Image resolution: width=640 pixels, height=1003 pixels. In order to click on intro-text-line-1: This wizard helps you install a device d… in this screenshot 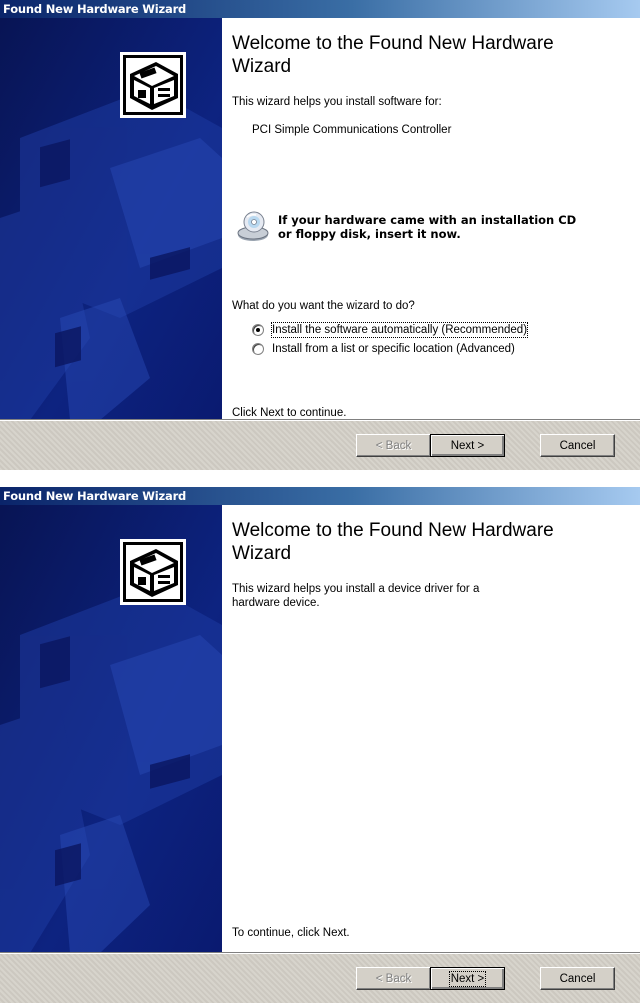, I will do `click(356, 589)`.